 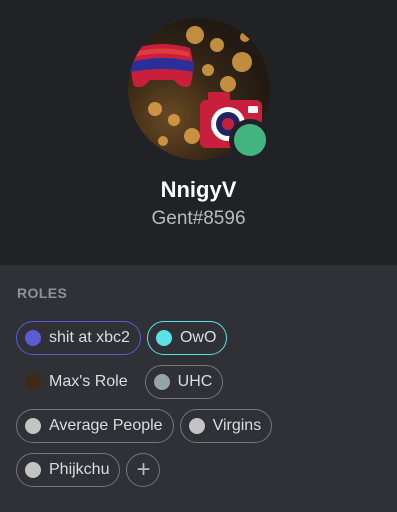 I want to click on roles-row: shit at xbc2 OwO, so click(x=201, y=338).